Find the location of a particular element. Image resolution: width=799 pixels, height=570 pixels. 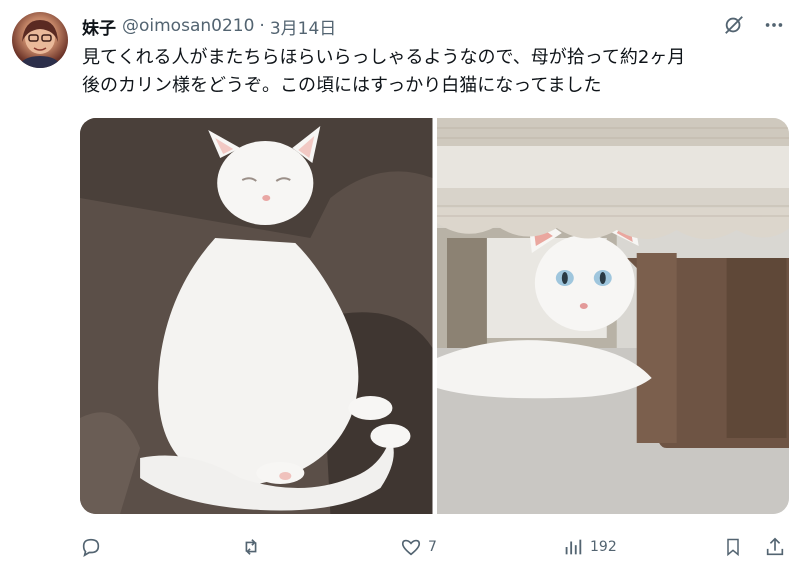

grok-icon is located at coordinates (734, 25).